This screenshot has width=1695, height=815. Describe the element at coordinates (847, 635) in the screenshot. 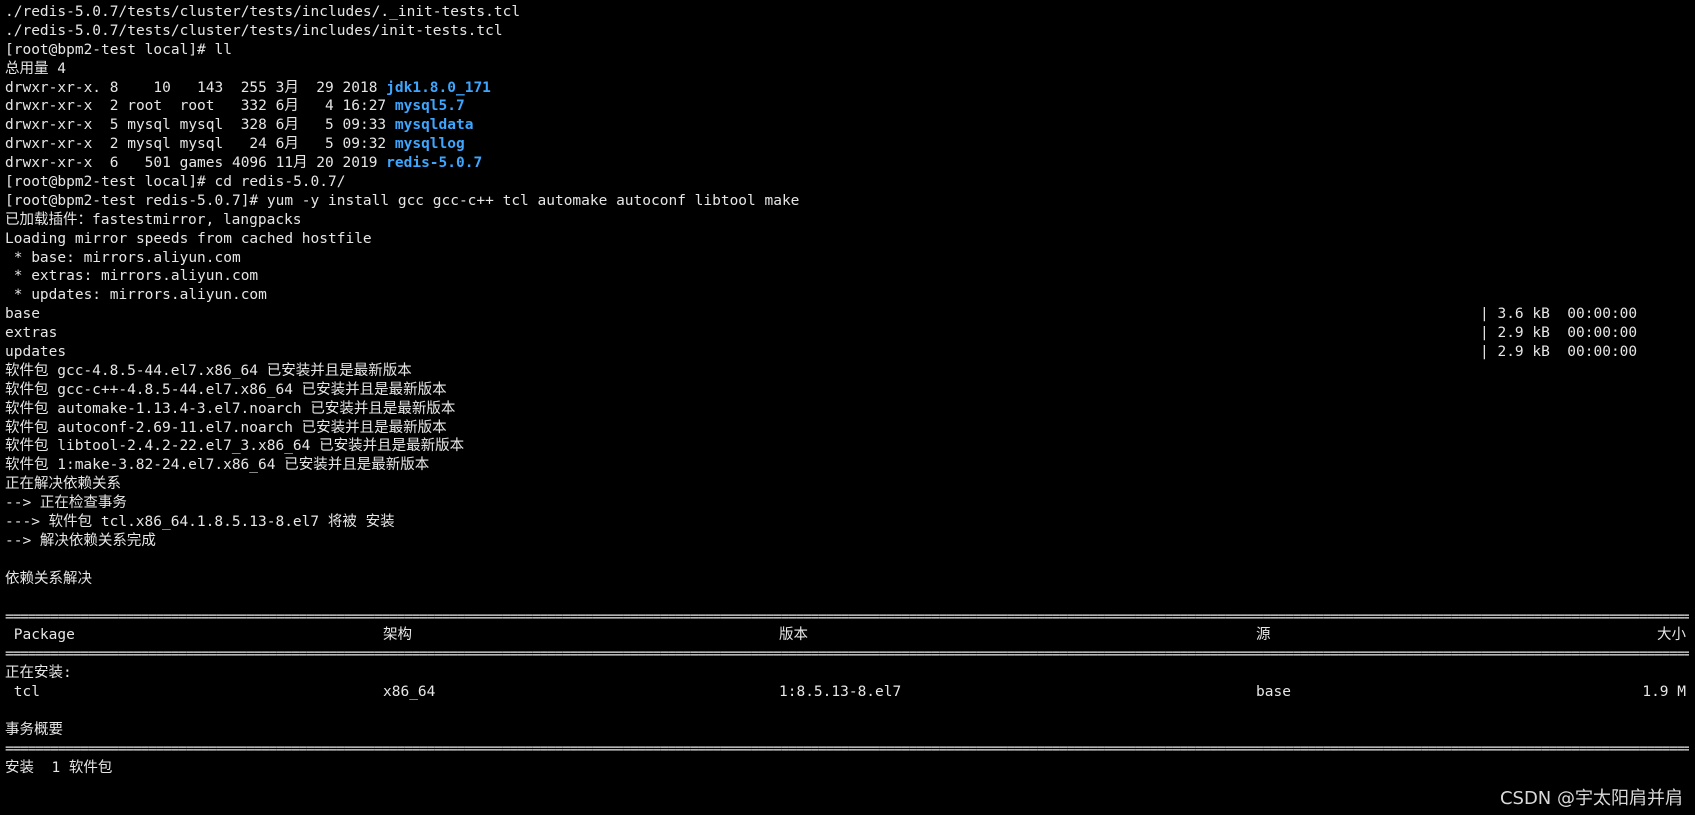

I see `table-header-row: Package 架构 版本 源 大小` at that location.